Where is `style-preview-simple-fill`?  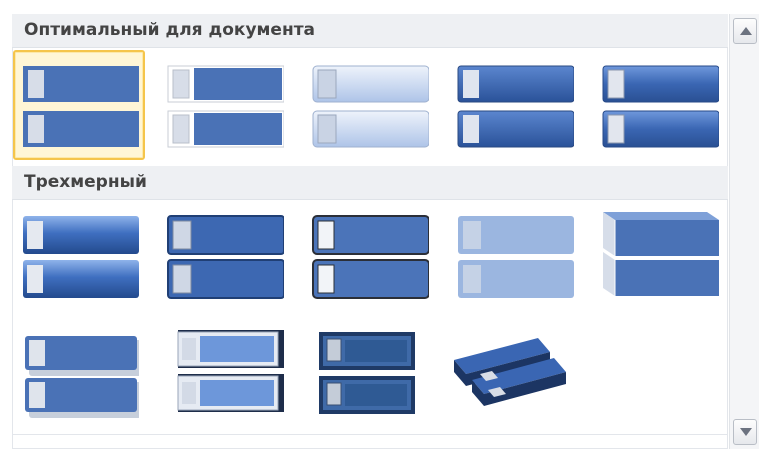
style-preview-simple-fill is located at coordinates (81, 106).